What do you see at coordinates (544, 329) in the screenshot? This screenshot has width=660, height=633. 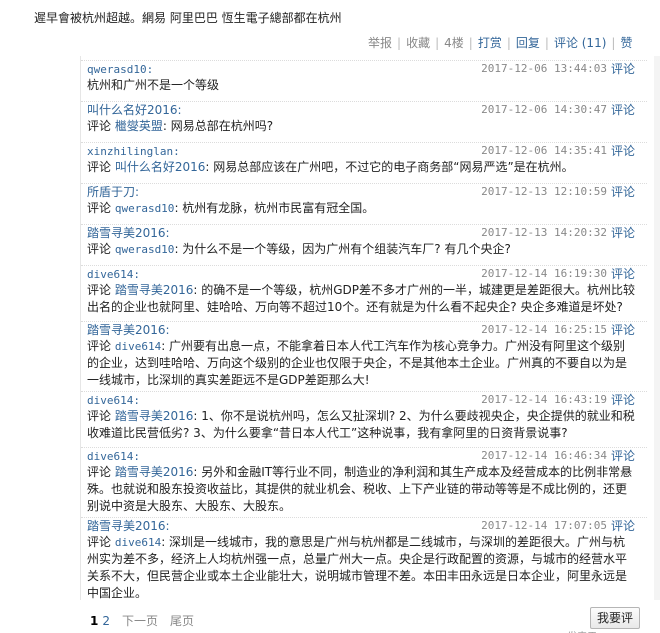 I see `comment-time: 2017-12-14 16:25:15` at bounding box center [544, 329].